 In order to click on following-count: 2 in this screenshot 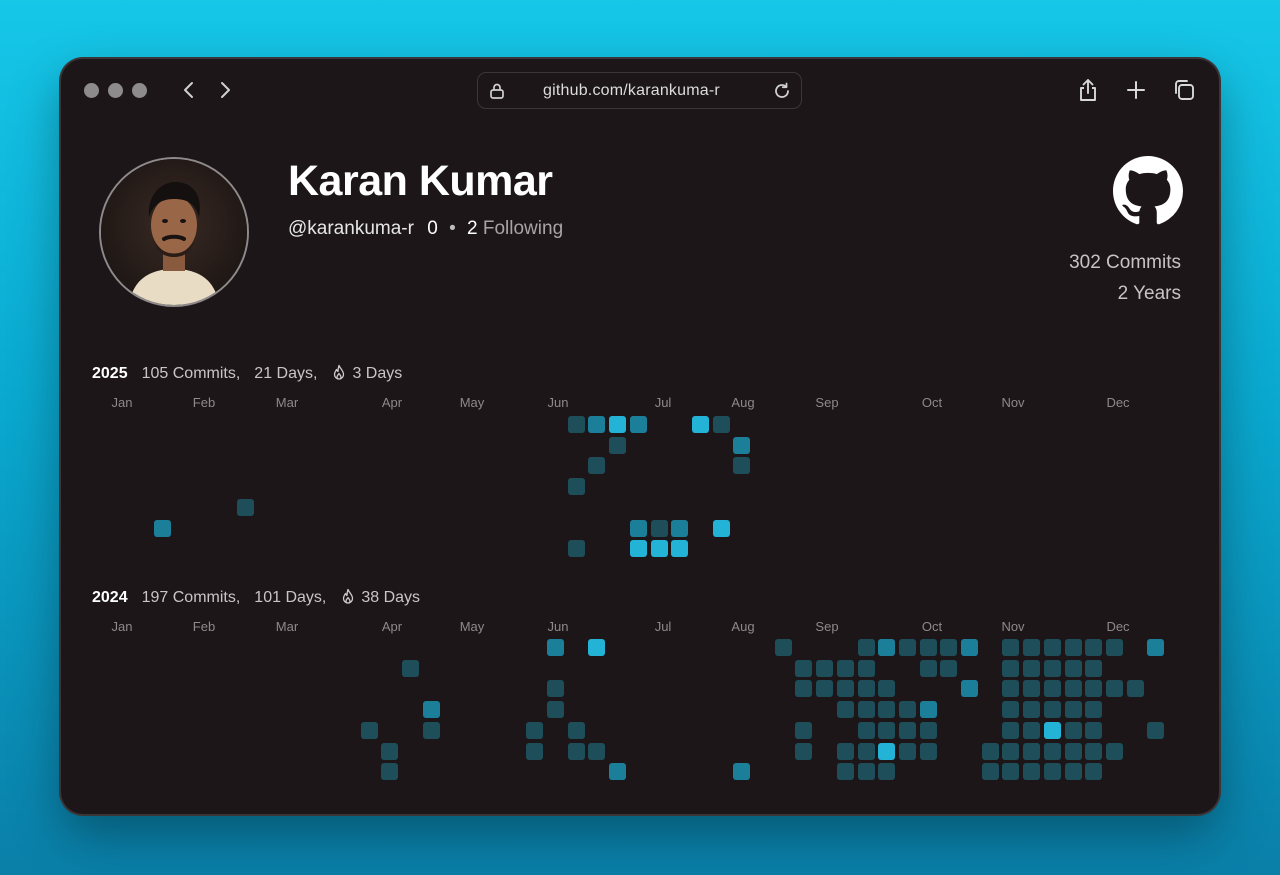, I will do `click(472, 228)`.